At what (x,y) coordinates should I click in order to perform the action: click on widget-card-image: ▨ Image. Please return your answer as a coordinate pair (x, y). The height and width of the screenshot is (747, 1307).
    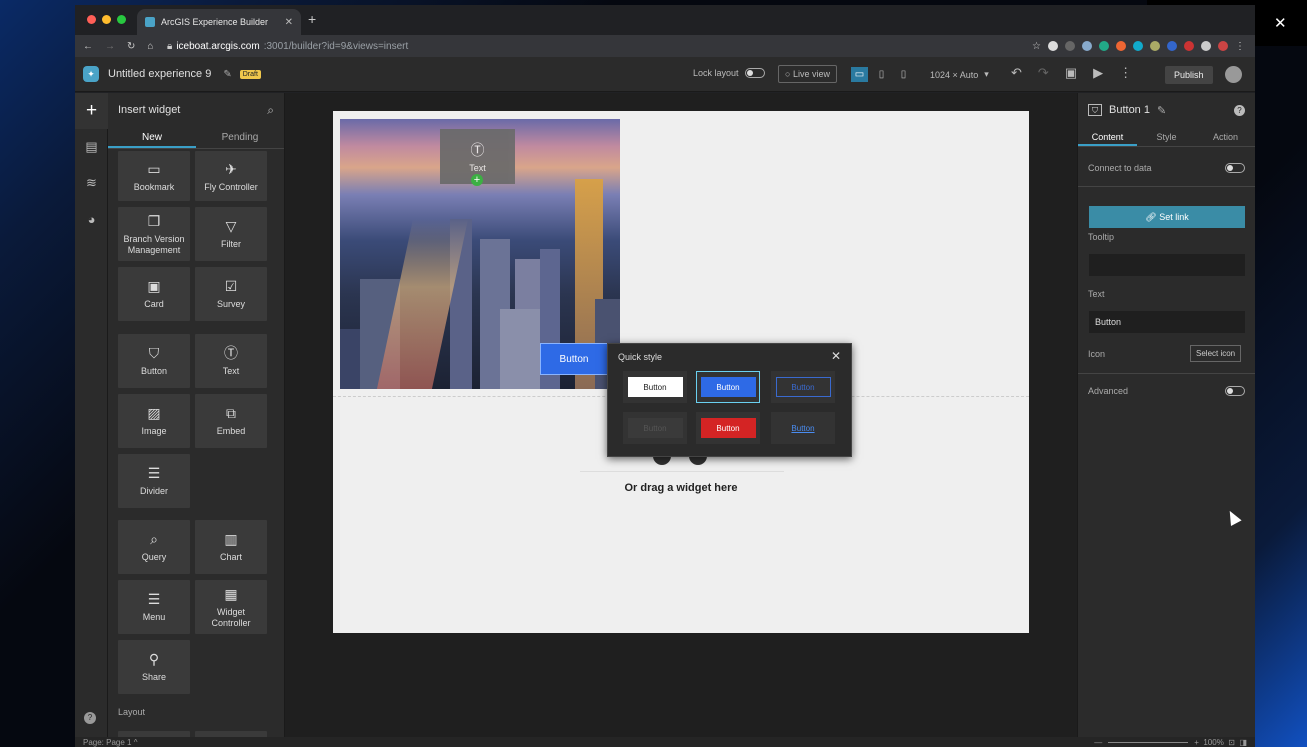
    Looking at the image, I should click on (154, 421).